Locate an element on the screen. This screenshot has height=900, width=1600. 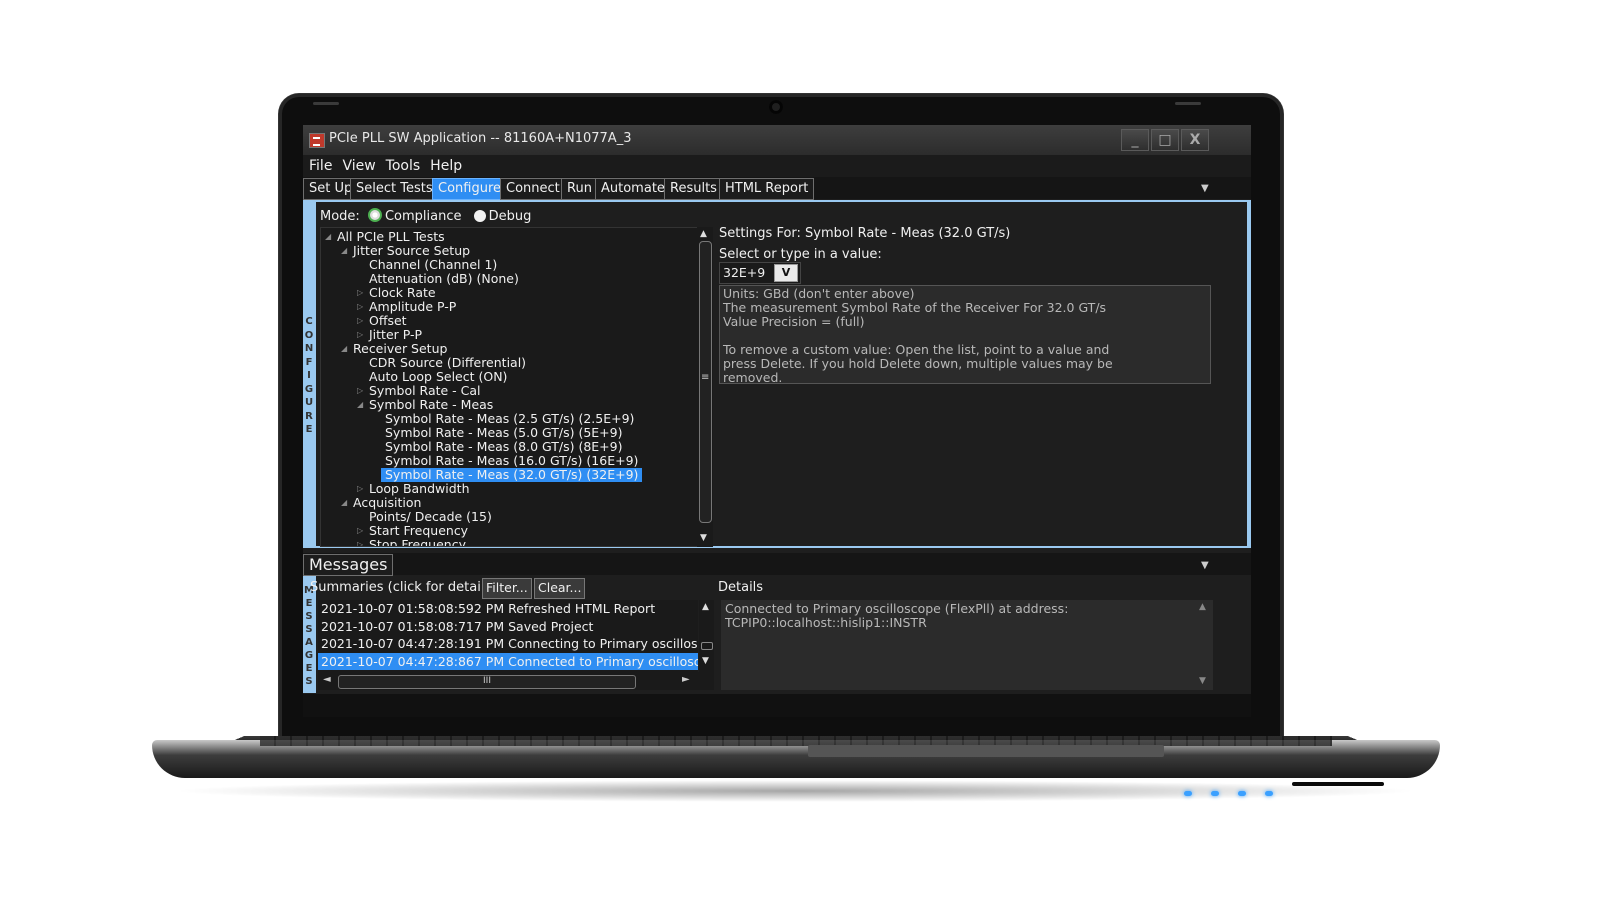
tree-item: Auto Loop Select (ON) is located at coordinates (438, 377).